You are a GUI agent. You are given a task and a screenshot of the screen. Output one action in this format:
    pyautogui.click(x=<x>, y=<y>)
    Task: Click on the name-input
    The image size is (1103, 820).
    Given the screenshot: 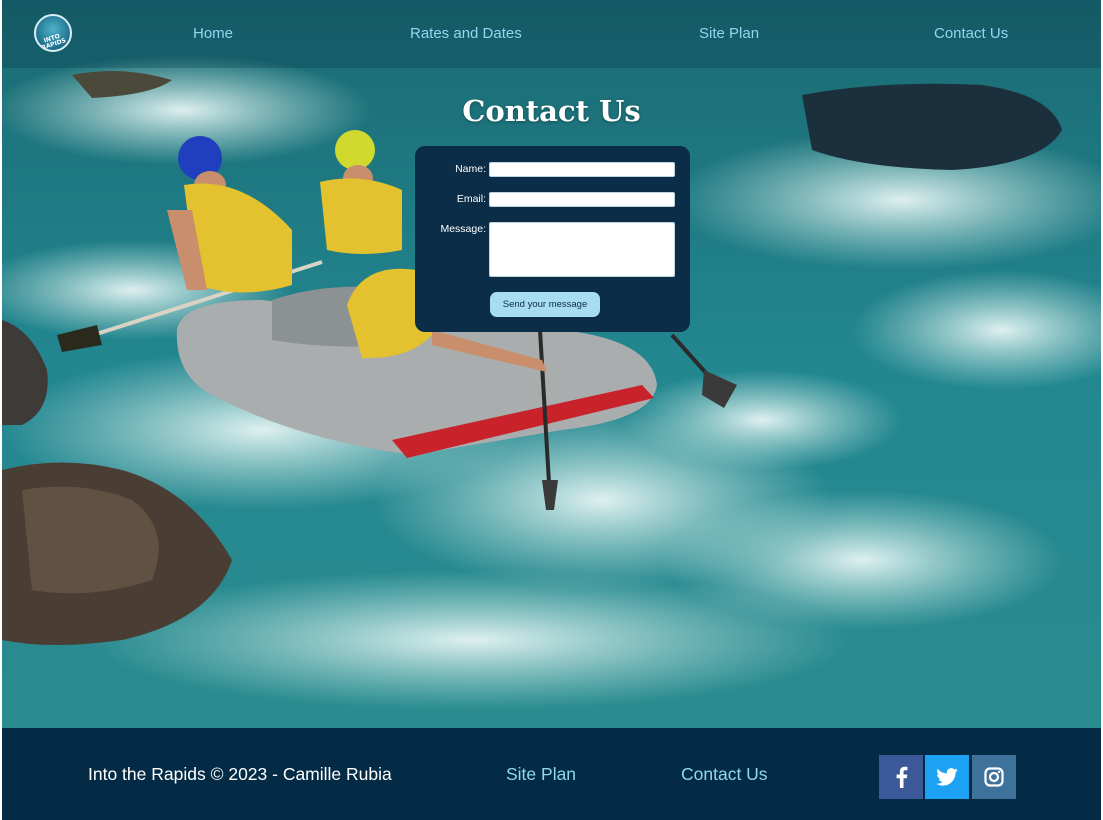 What is the action you would take?
    pyautogui.click(x=582, y=169)
    